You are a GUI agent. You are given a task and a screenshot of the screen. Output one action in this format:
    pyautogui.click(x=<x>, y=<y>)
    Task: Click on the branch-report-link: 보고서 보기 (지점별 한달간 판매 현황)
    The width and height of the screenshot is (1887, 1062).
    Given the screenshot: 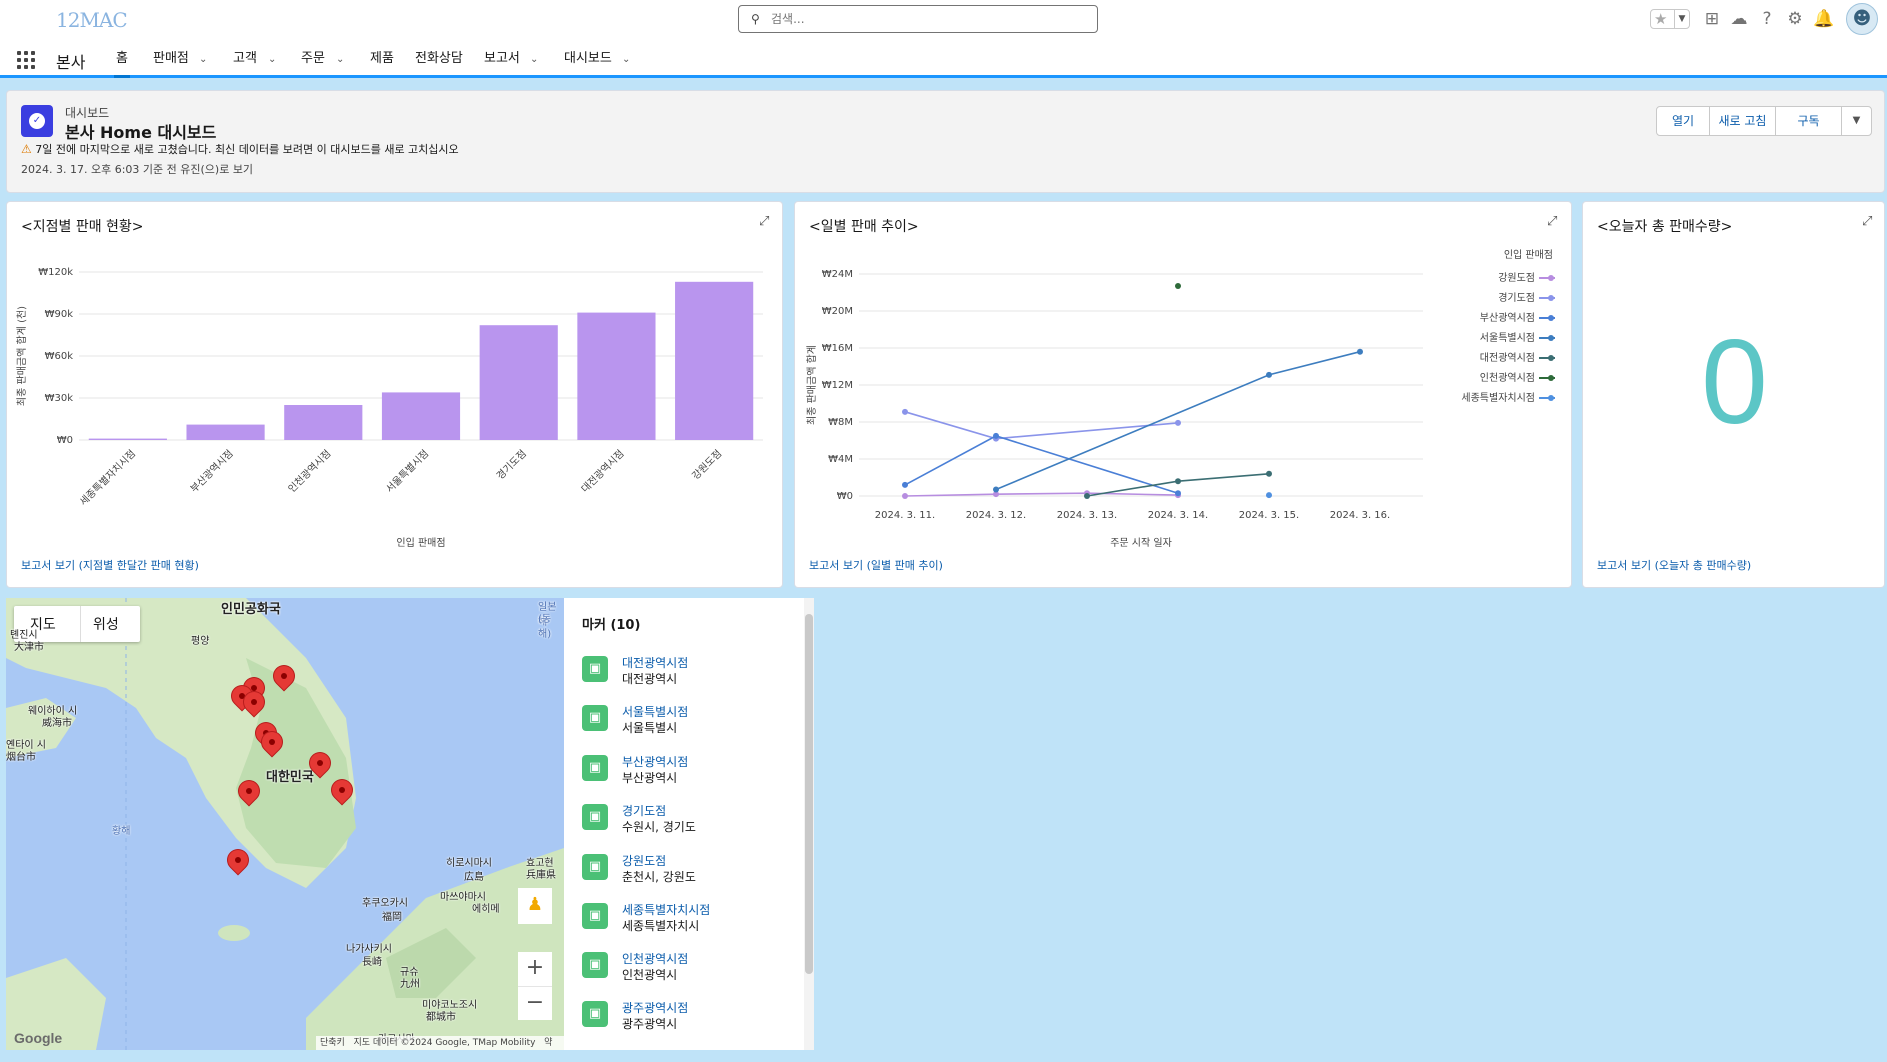 What is the action you would take?
    pyautogui.click(x=110, y=565)
    